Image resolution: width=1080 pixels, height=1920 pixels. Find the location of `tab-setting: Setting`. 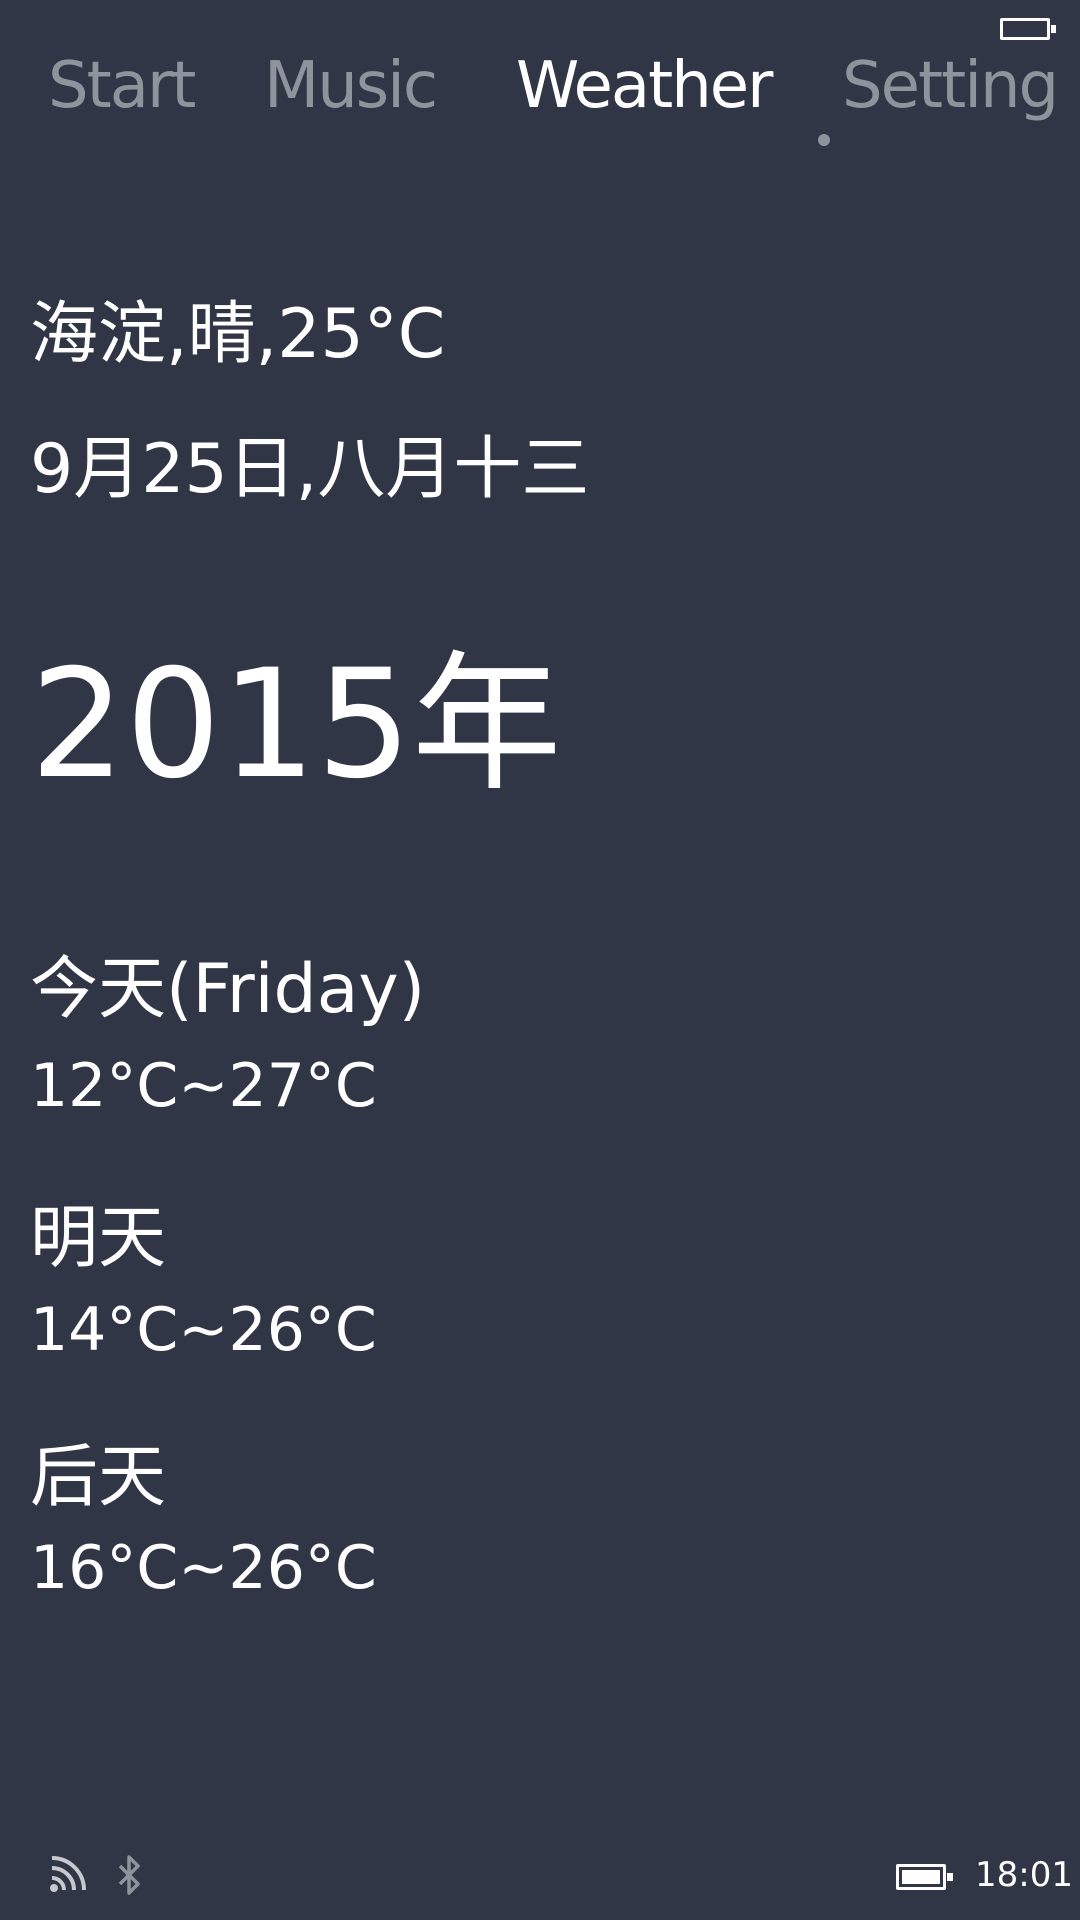

tab-setting: Setting is located at coordinates (950, 86).